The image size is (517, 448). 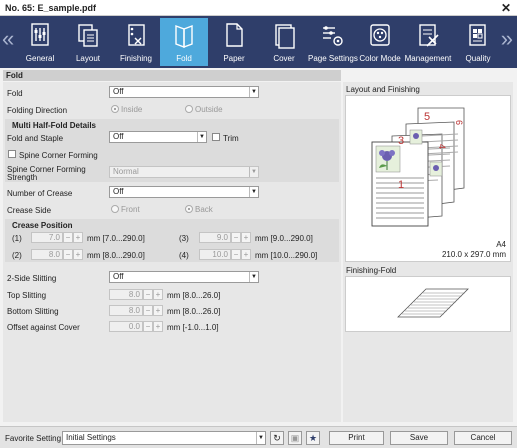 I want to click on top-slitting-label: Top Slitting, so click(x=27, y=295).